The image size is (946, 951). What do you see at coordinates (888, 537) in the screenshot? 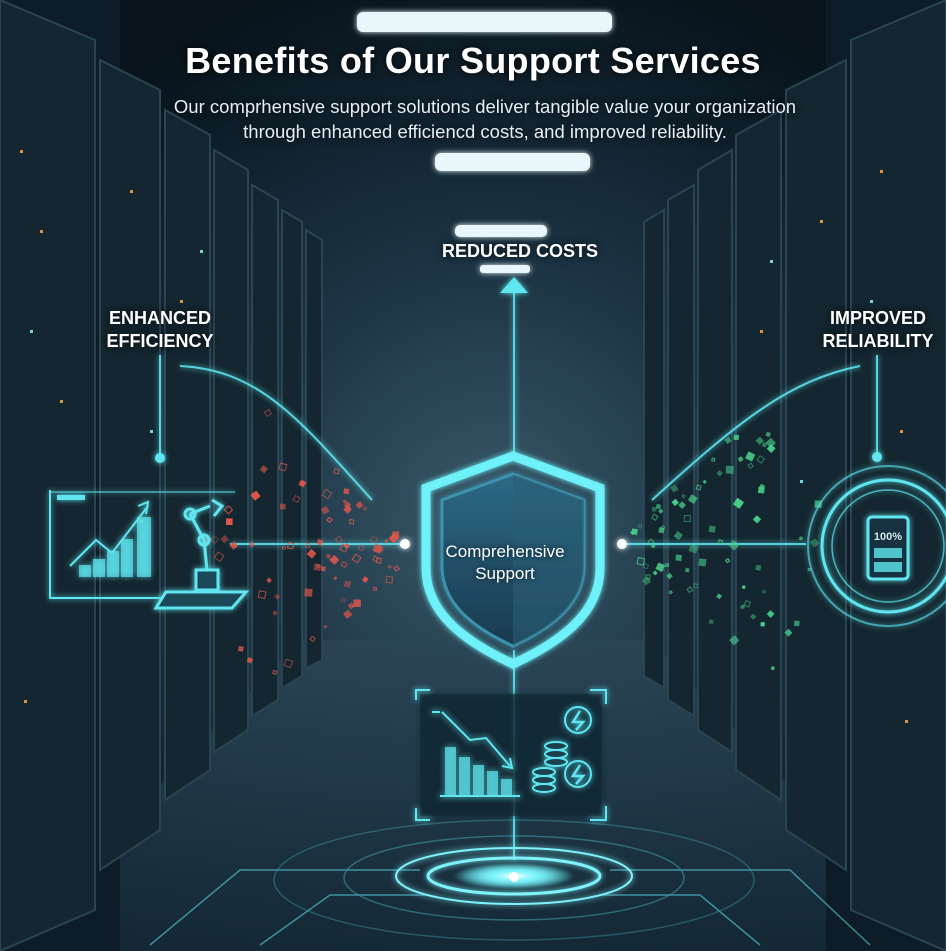
I see `battery-percentage: 100%` at bounding box center [888, 537].